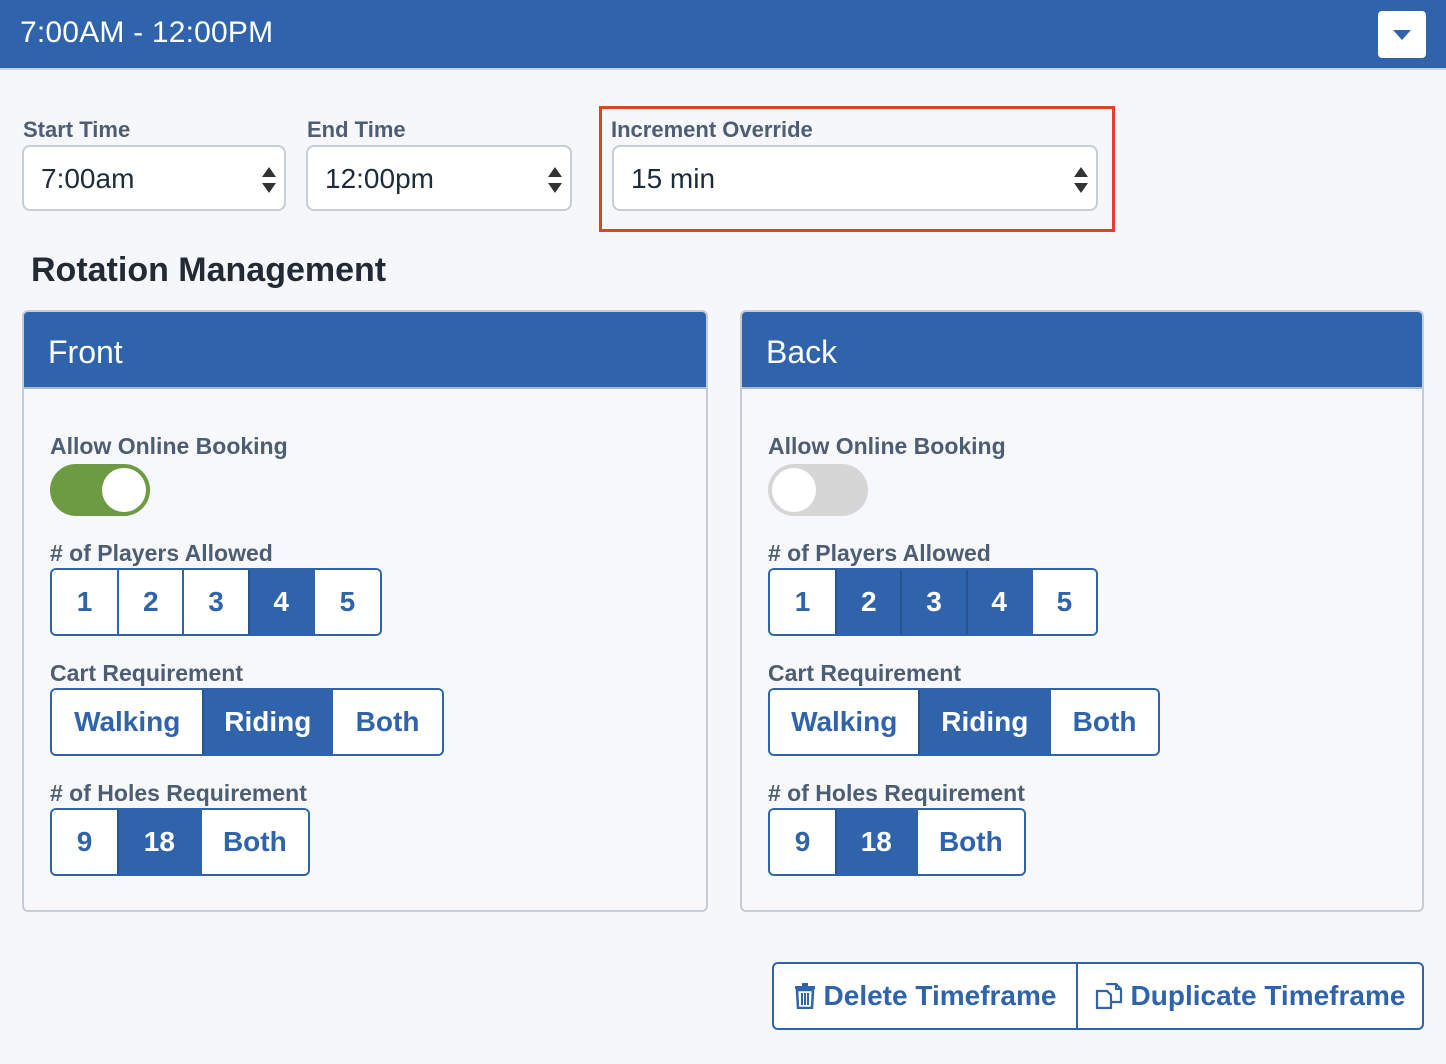 This screenshot has width=1446, height=1064. Describe the element at coordinates (804, 996) in the screenshot. I see `trash-icon` at that location.